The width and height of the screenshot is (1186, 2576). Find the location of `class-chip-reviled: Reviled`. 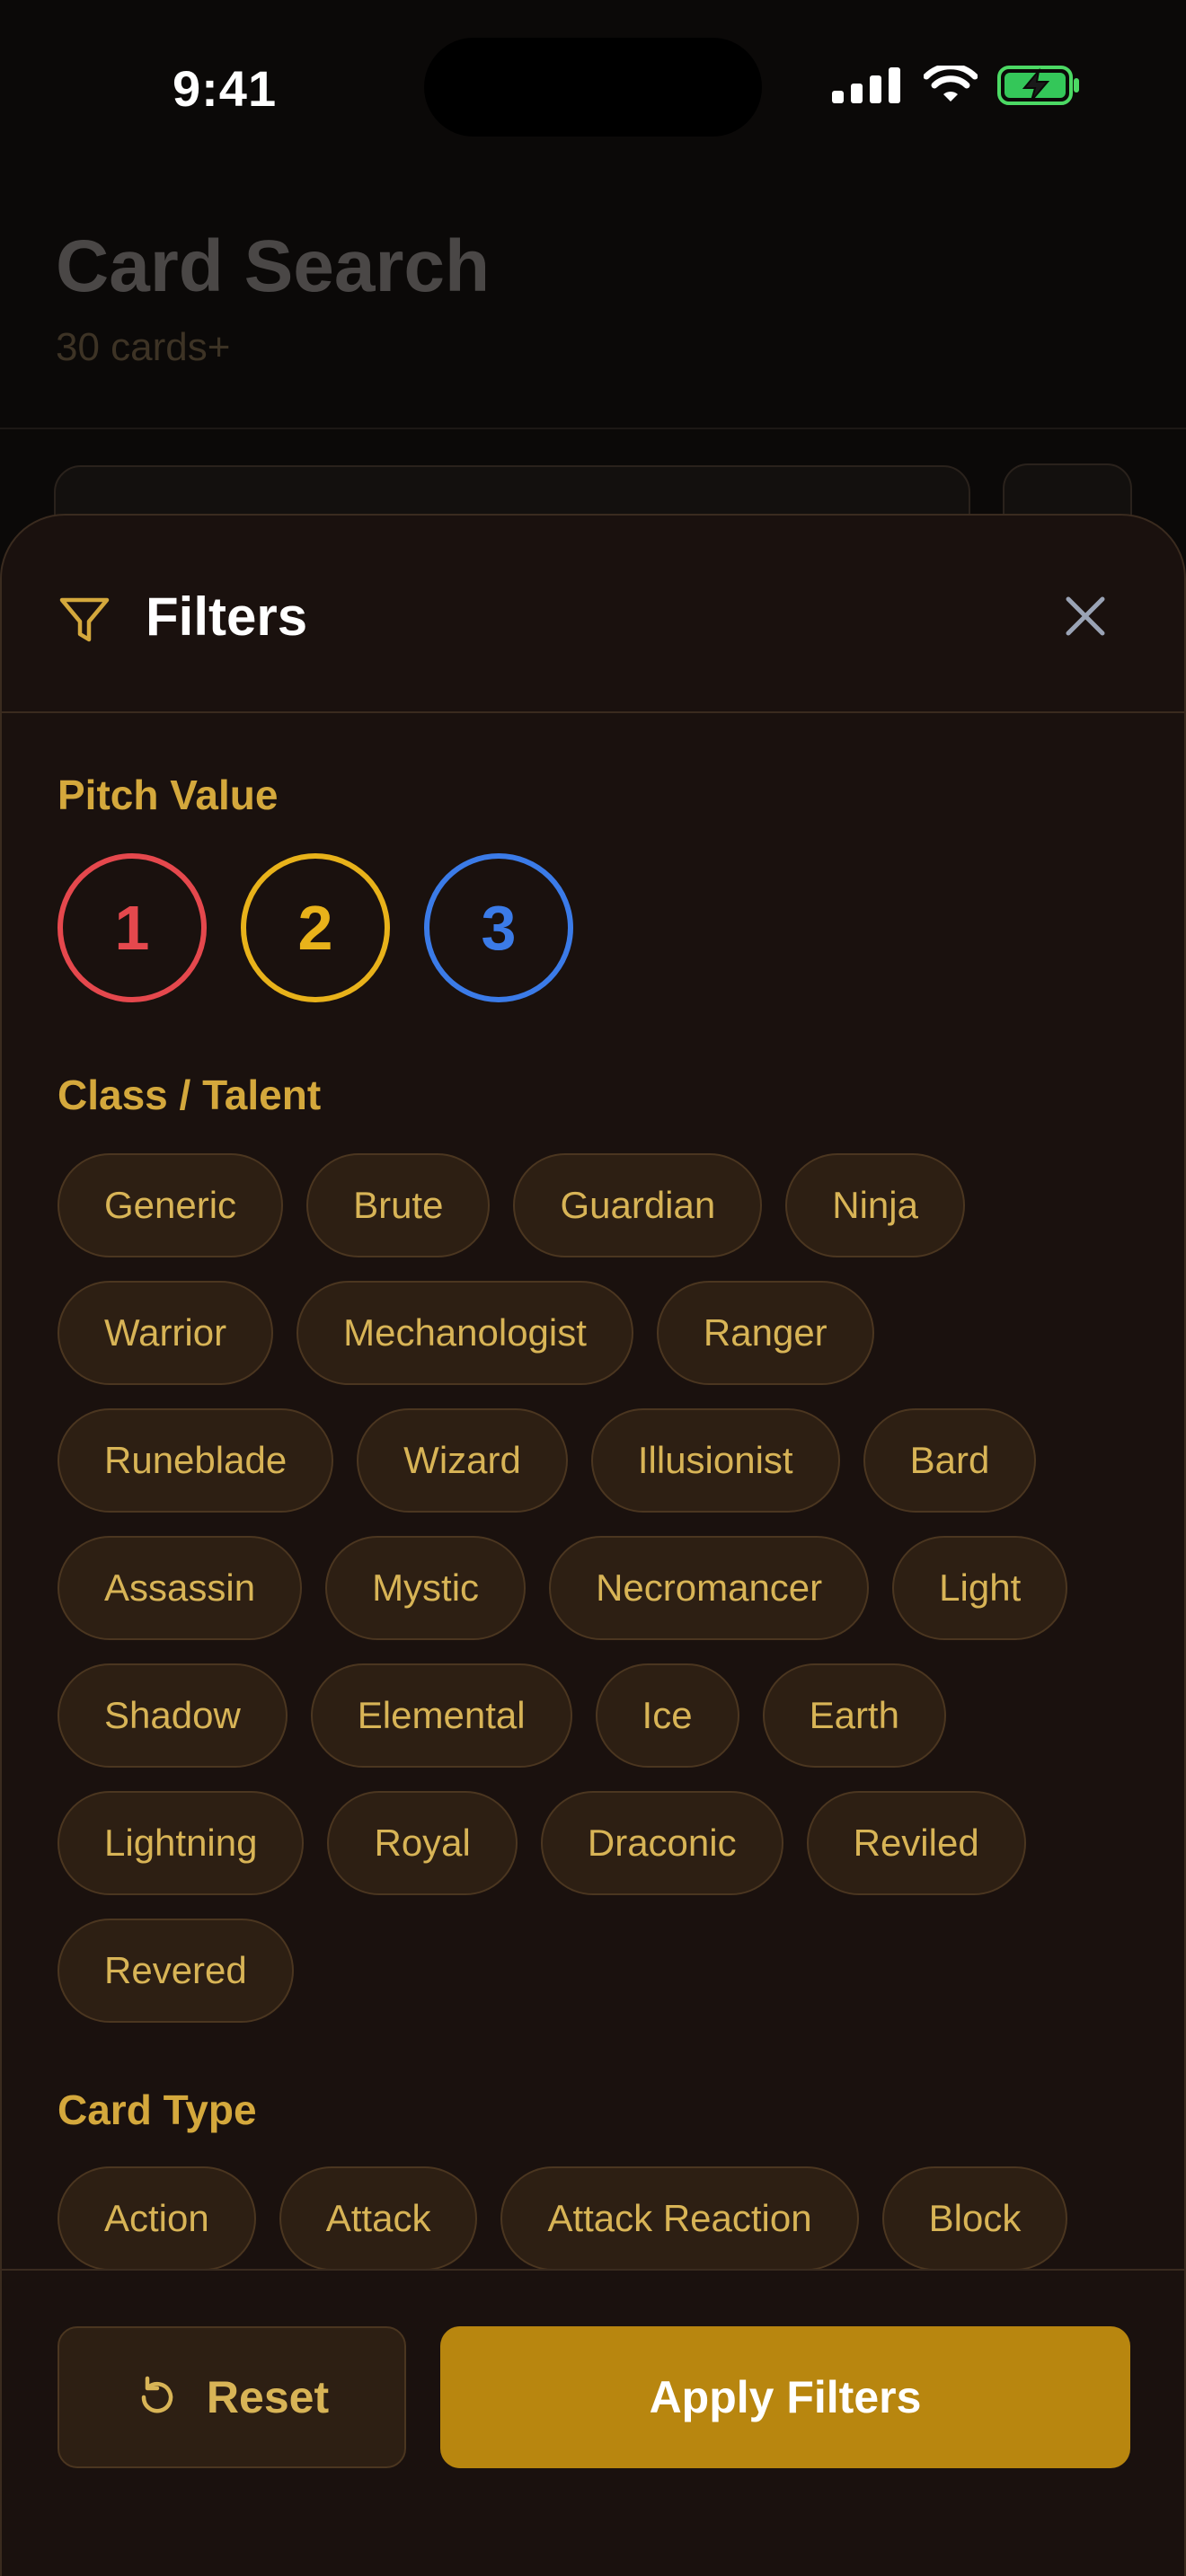

class-chip-reviled: Reviled is located at coordinates (916, 1843).